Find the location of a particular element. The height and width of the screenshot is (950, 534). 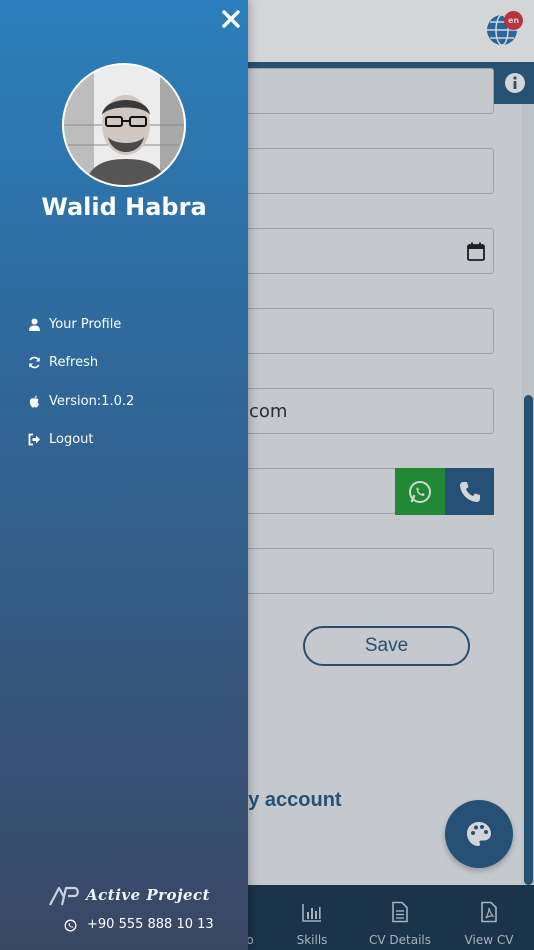

user-name: Walid Habra is located at coordinates (124, 207).